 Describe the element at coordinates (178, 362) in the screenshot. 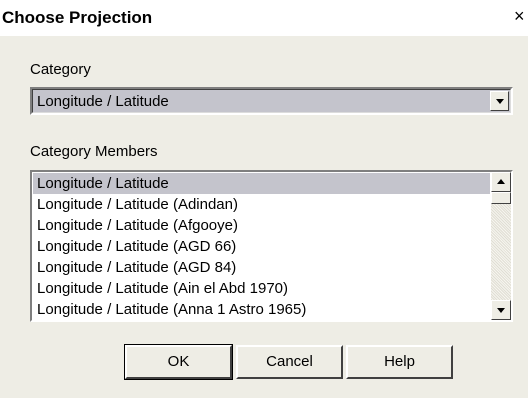

I see `ok-button: OK` at that location.